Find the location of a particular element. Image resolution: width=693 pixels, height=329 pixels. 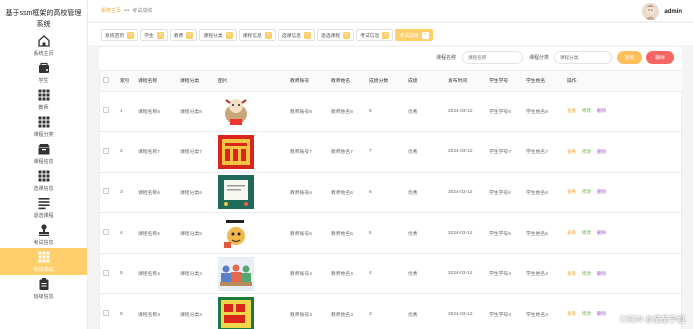

sidebar-item-label: 考试成绩 is located at coordinates (43, 270).